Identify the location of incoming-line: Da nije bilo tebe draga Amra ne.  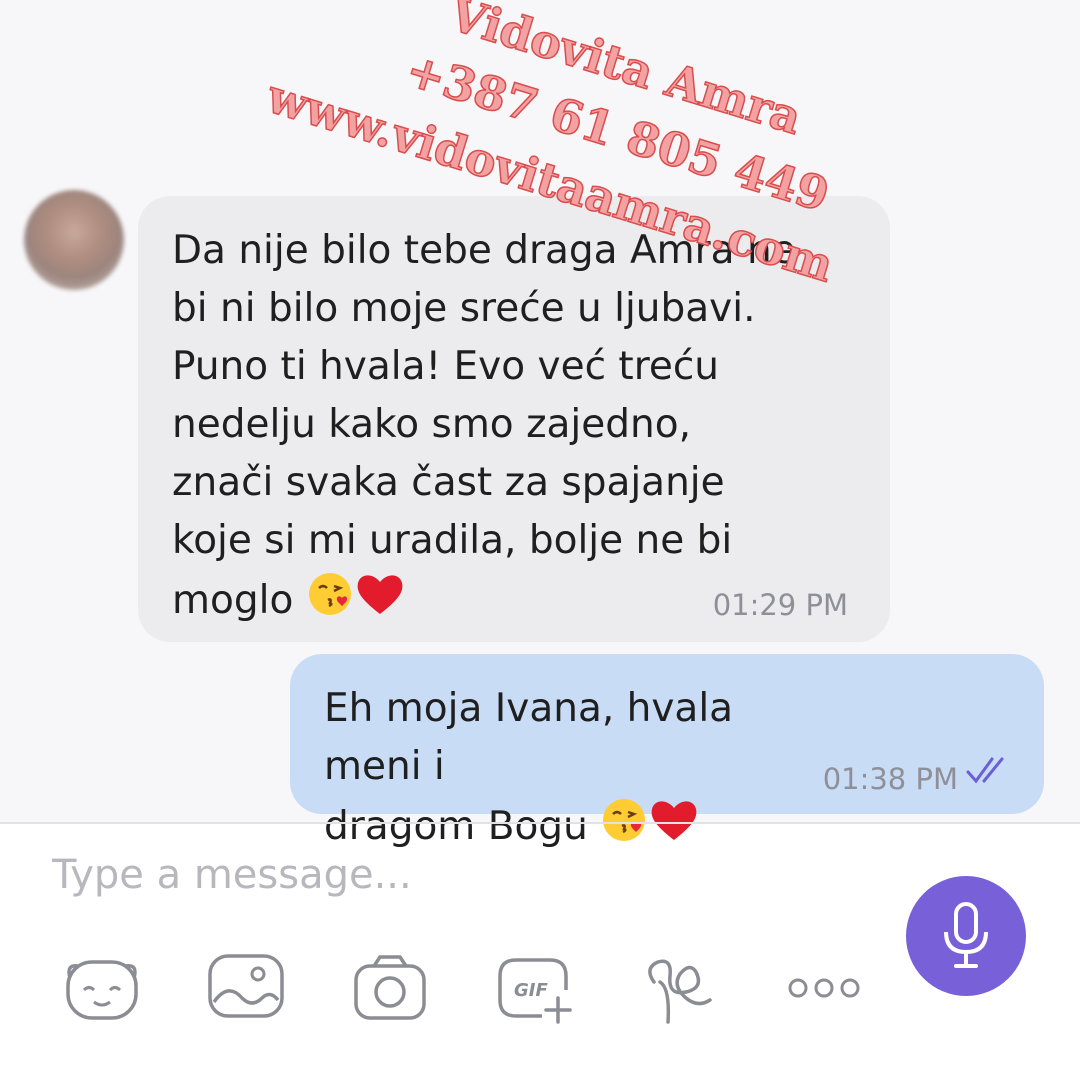
(484, 250).